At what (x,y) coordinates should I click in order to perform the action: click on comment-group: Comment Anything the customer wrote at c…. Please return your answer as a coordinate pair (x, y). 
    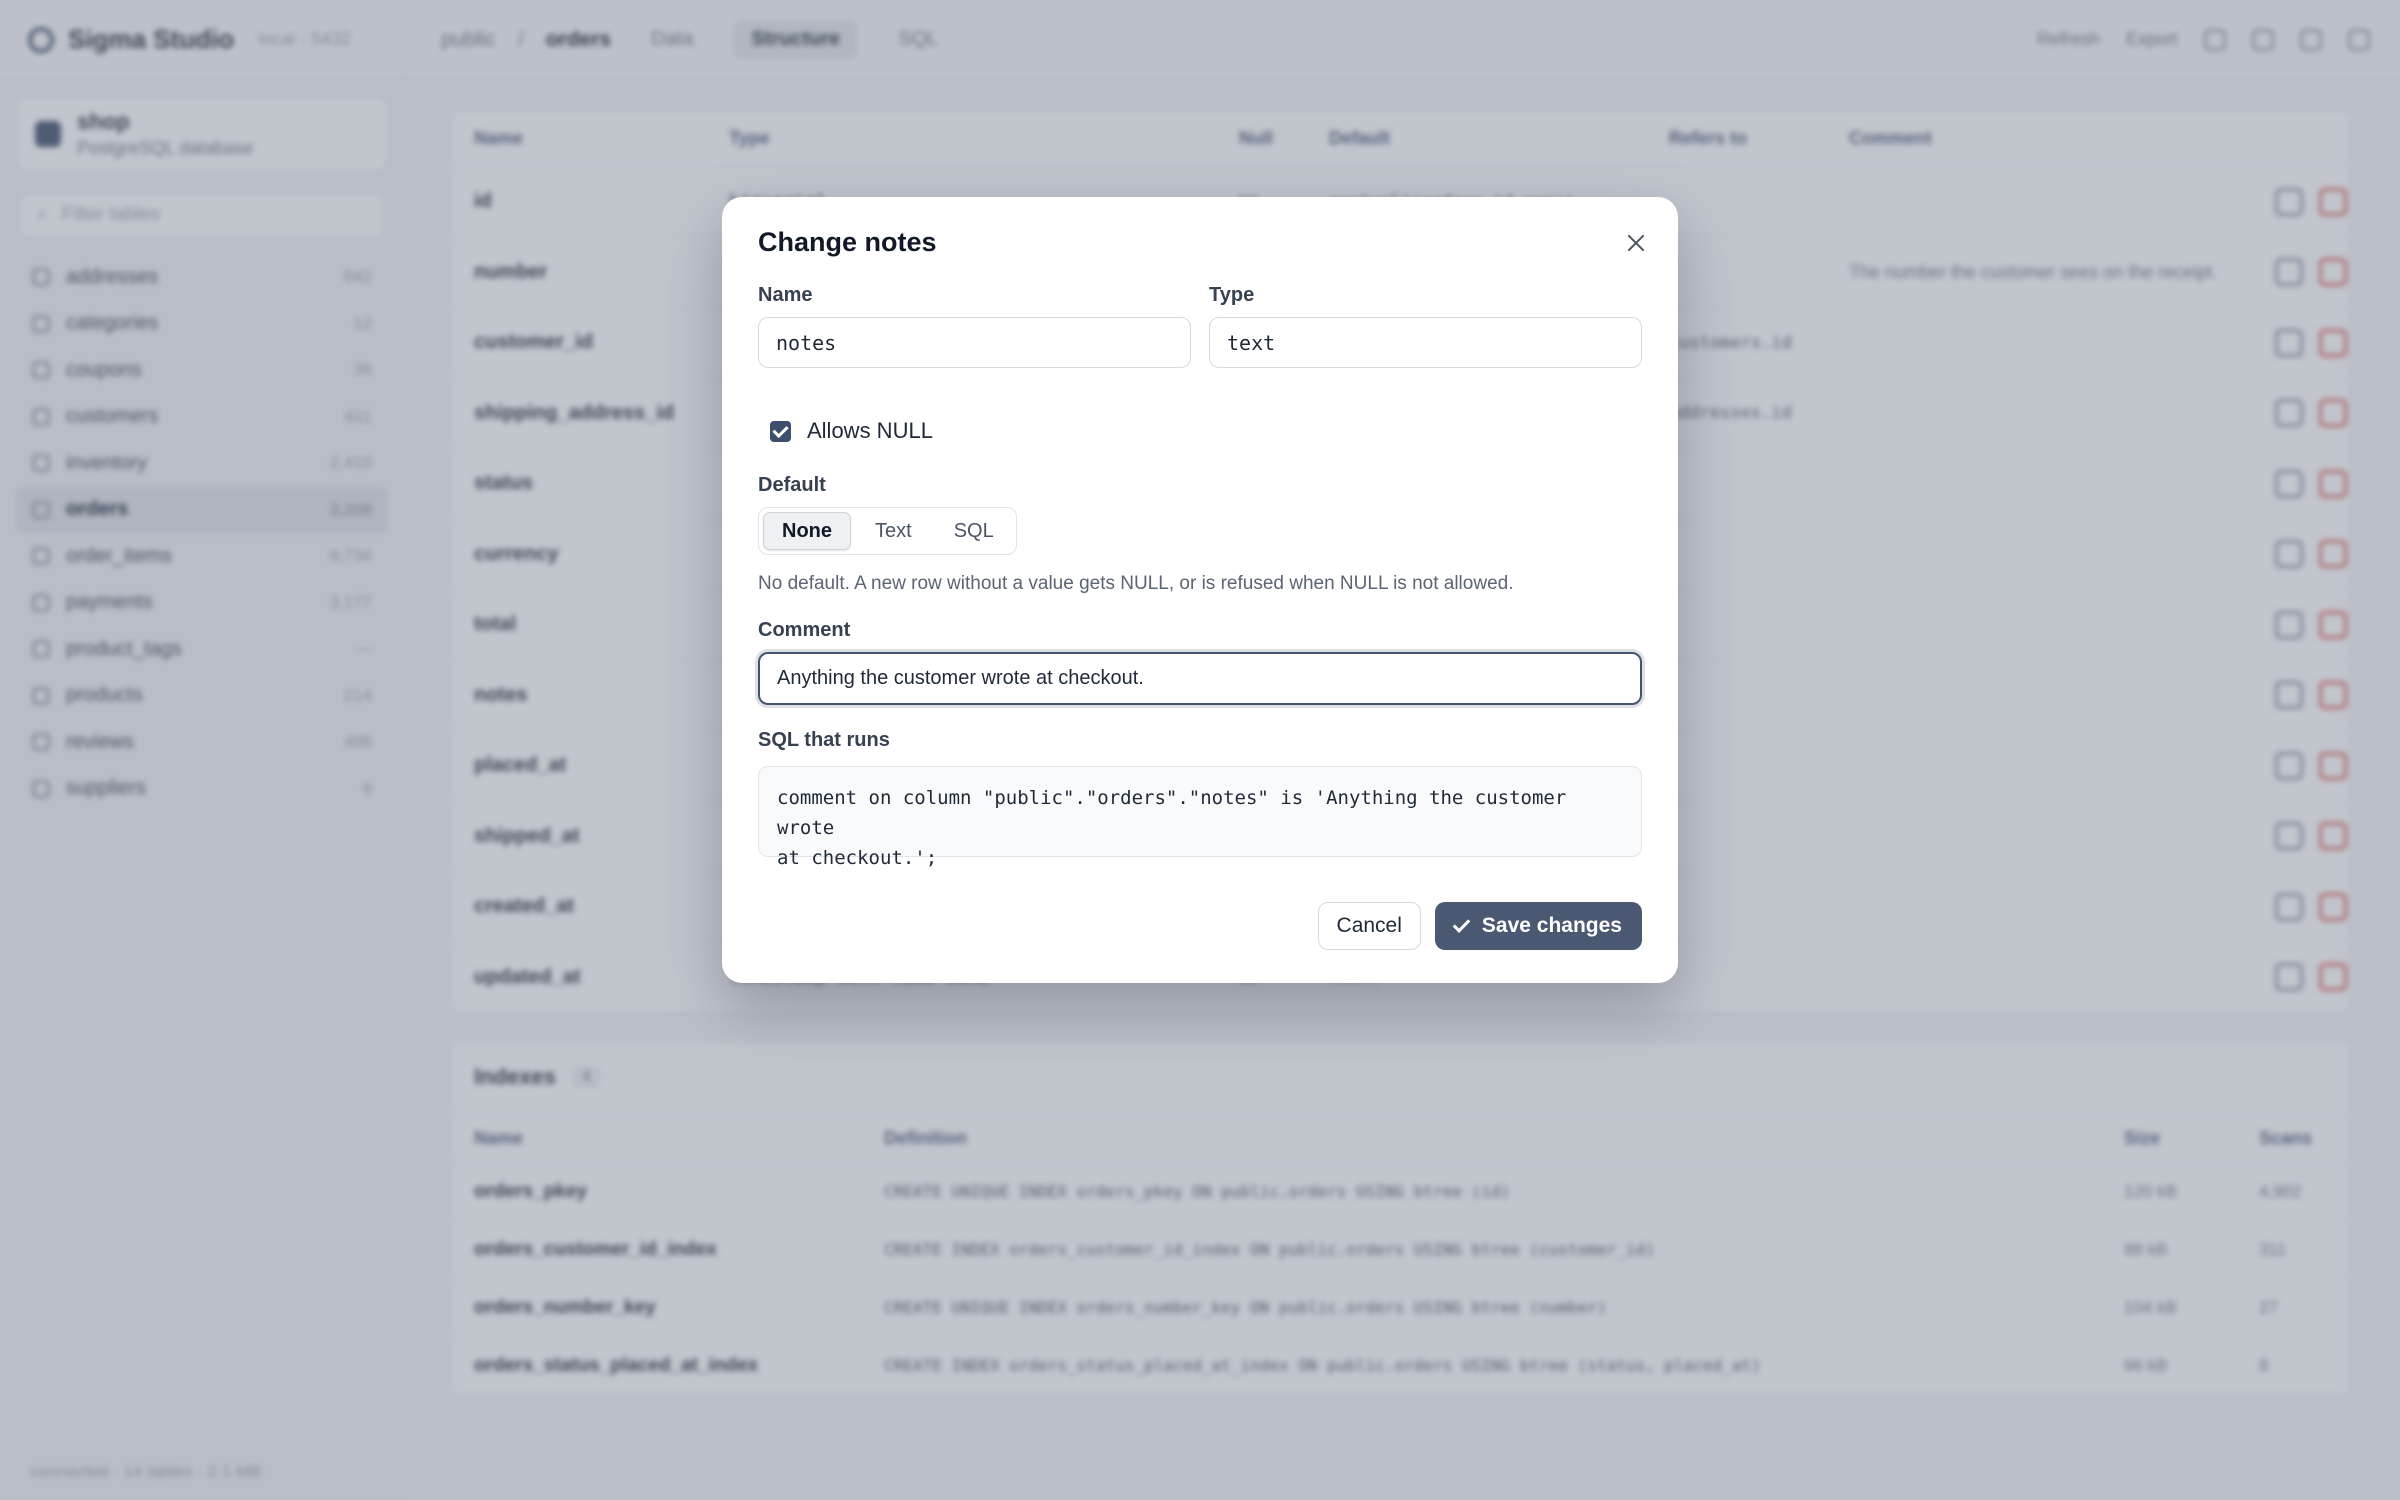
    Looking at the image, I should click on (1200, 662).